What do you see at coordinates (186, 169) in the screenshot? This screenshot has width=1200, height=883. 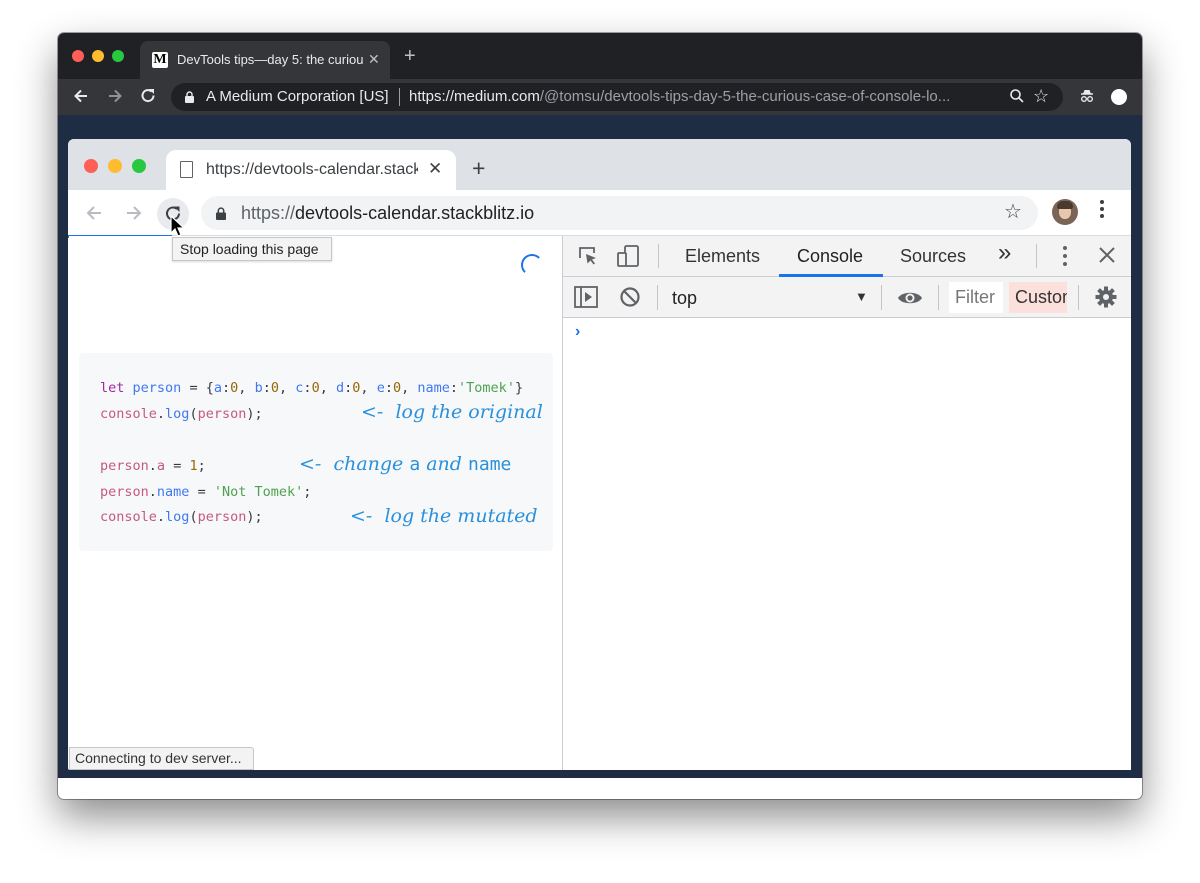 I see `document-icon` at bounding box center [186, 169].